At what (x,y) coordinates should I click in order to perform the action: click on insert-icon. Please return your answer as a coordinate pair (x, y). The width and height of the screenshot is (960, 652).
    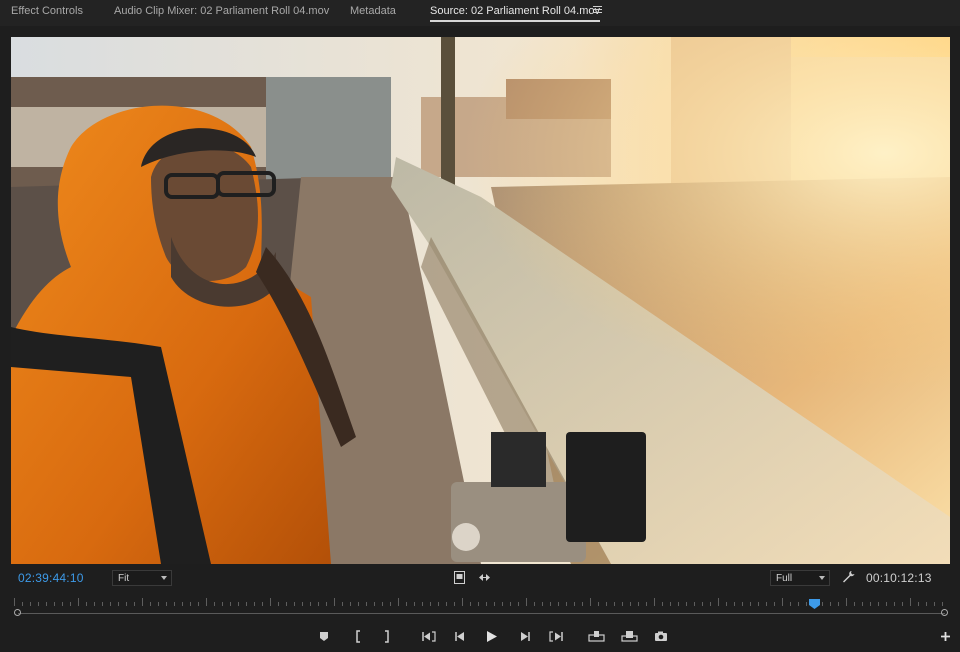
    Looking at the image, I should click on (596, 636).